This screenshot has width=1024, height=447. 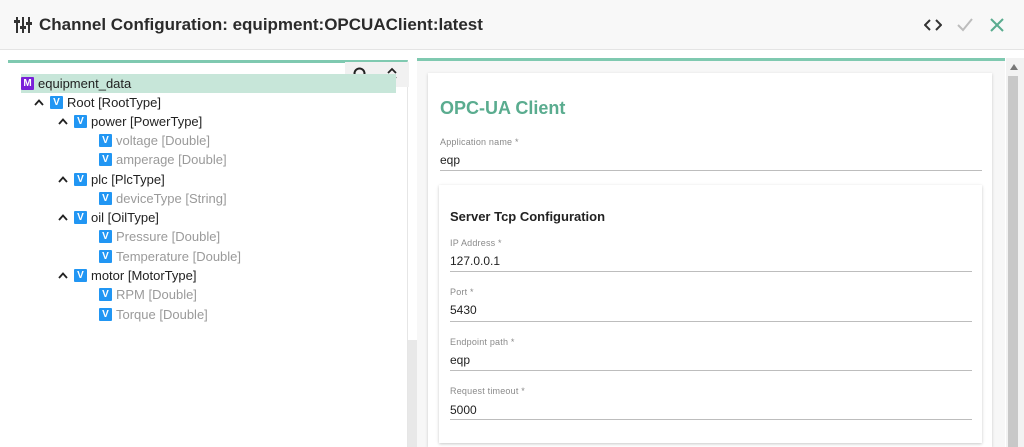 What do you see at coordinates (487, 391) in the screenshot?
I see `request-timeout-label: Request timeout *` at bounding box center [487, 391].